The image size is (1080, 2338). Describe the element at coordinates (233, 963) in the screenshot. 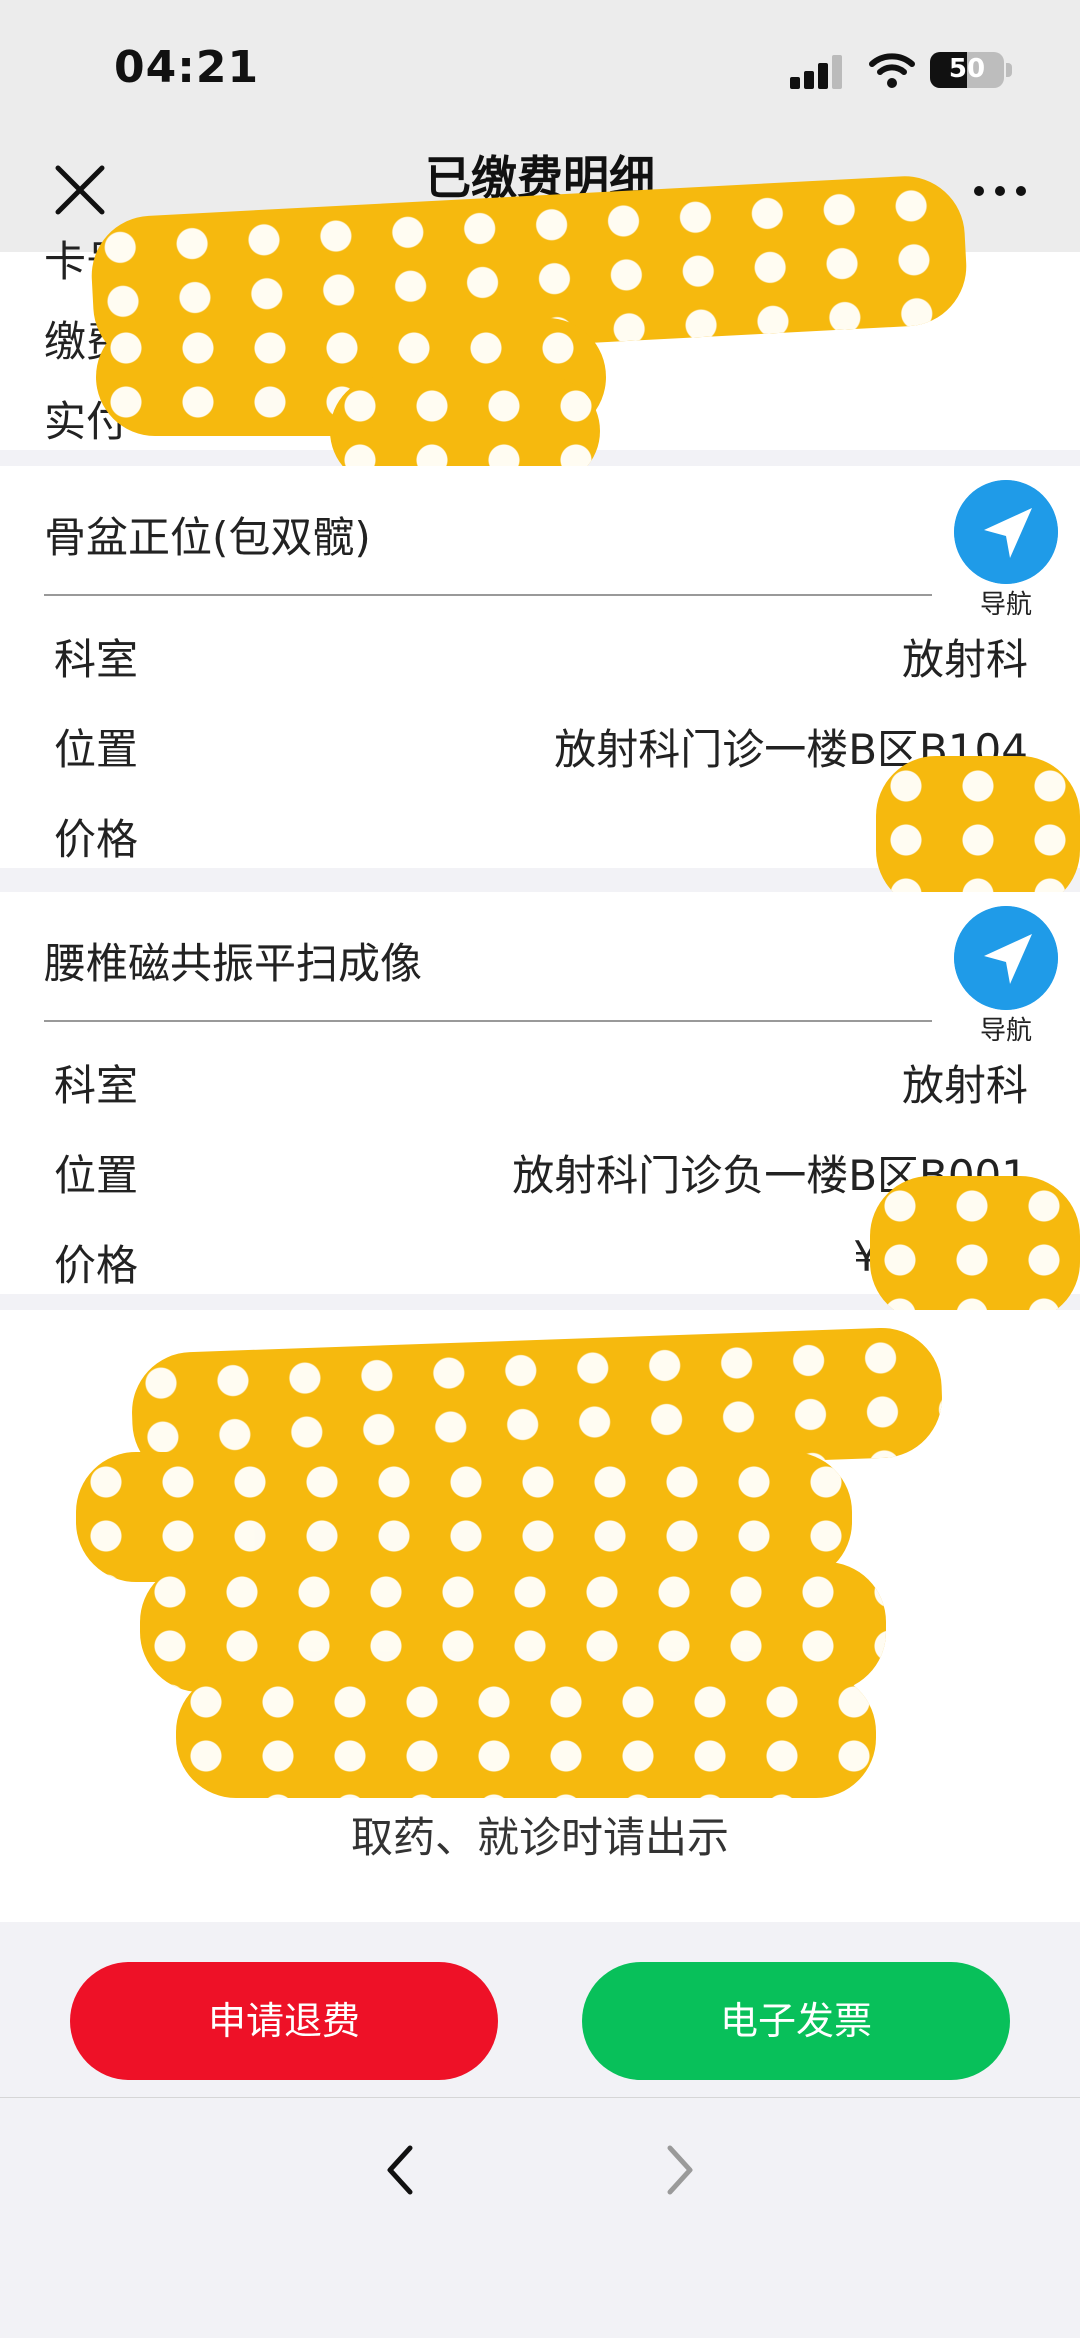

I see `item-title: 腰椎磁共振平扫成像` at that location.